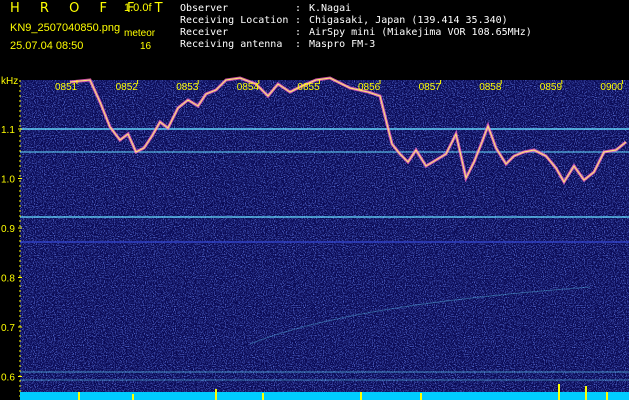 This screenshot has width=629, height=400. What do you see at coordinates (430, 87) in the screenshot?
I see `time-tick-label: 0857` at bounding box center [430, 87].